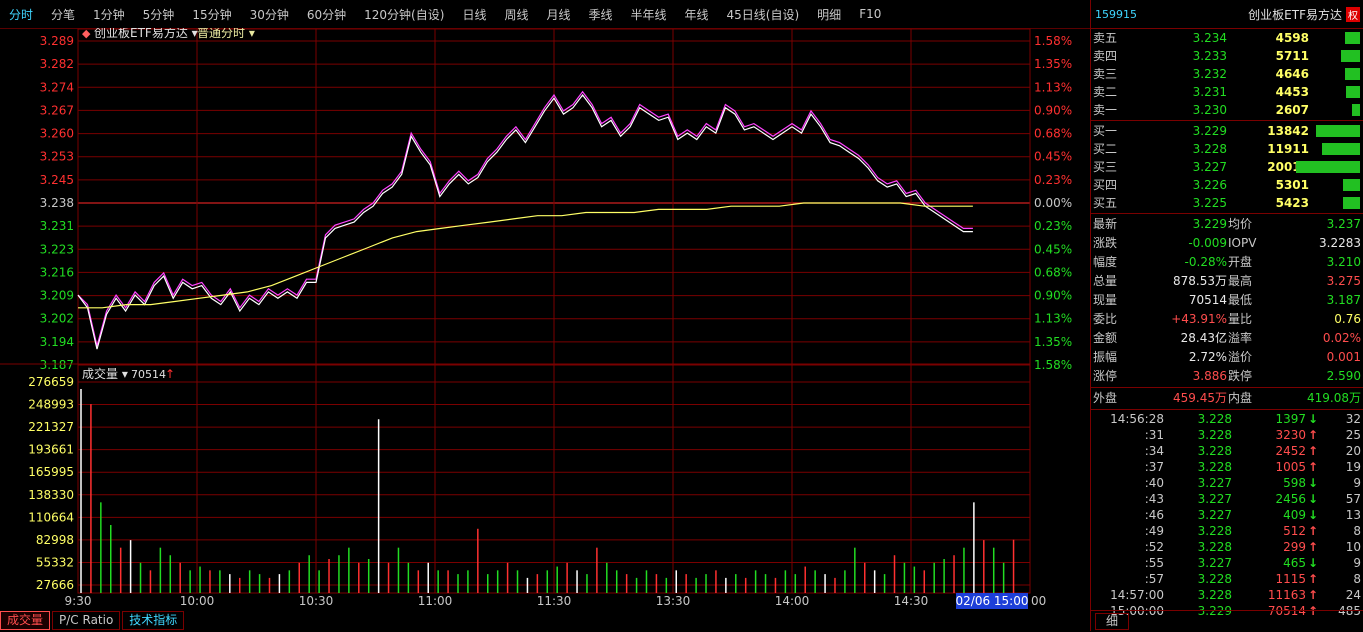 The image size is (1363, 632). I want to click on volume-tick-label: 221327, so click(51, 427).